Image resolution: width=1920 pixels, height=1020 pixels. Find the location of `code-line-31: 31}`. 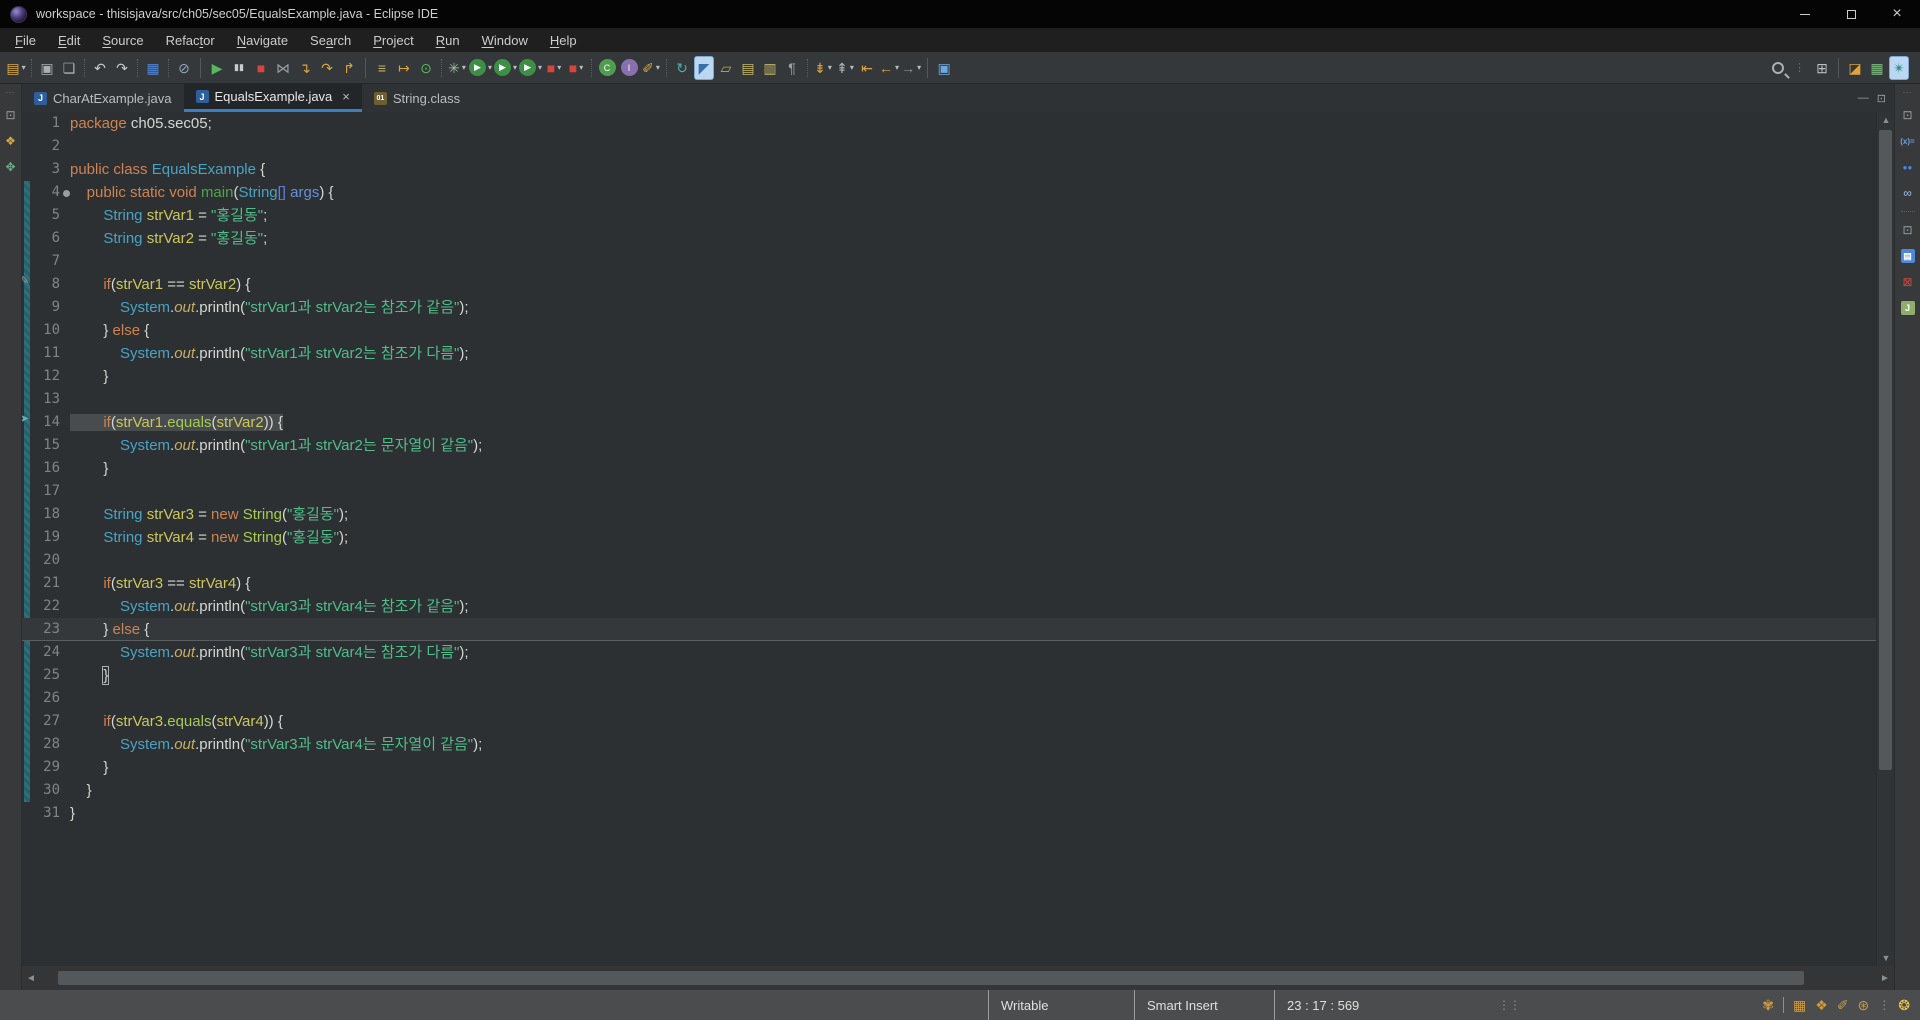

code-line-31: 31} is located at coordinates (949, 813).